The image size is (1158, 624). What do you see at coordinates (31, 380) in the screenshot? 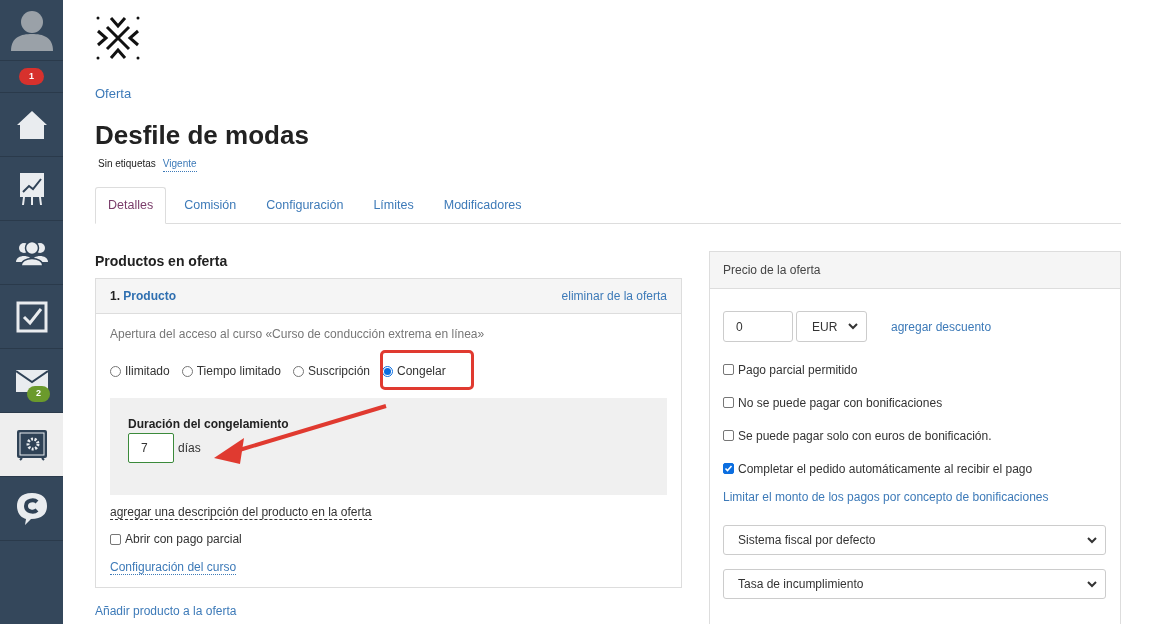
I see `envelope-icon` at bounding box center [31, 380].